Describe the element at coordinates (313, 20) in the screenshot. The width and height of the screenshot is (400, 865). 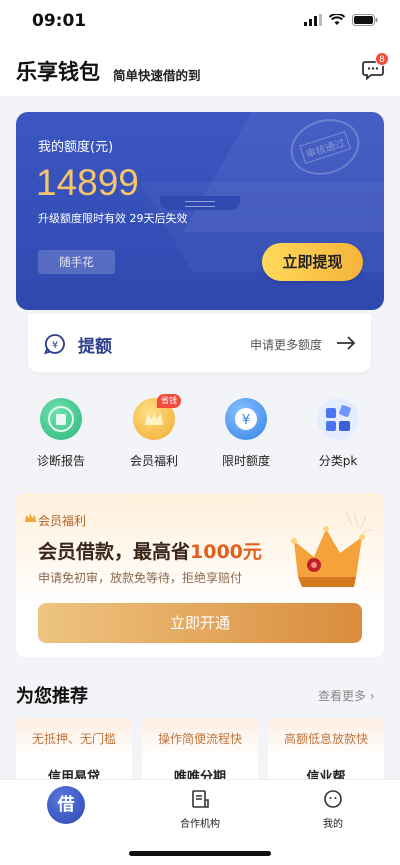
I see `signal-icon` at that location.